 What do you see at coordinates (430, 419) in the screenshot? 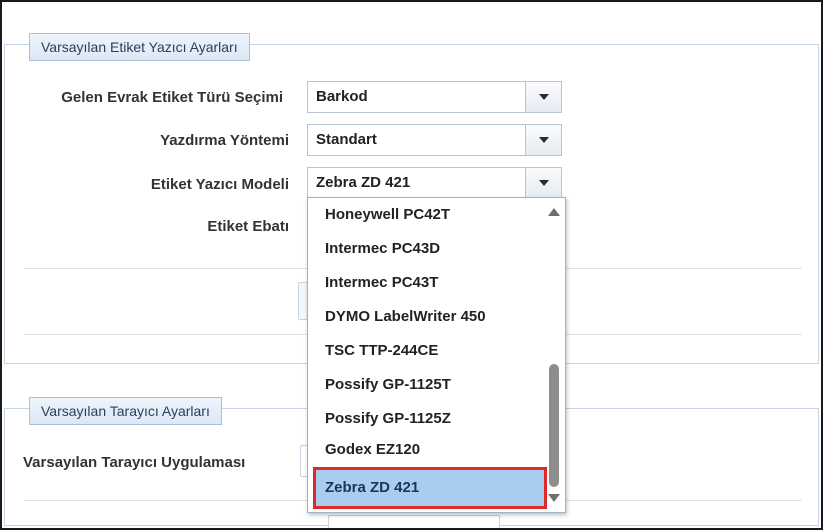
I see `dropdown-option: Possify GP-1125Z` at bounding box center [430, 419].